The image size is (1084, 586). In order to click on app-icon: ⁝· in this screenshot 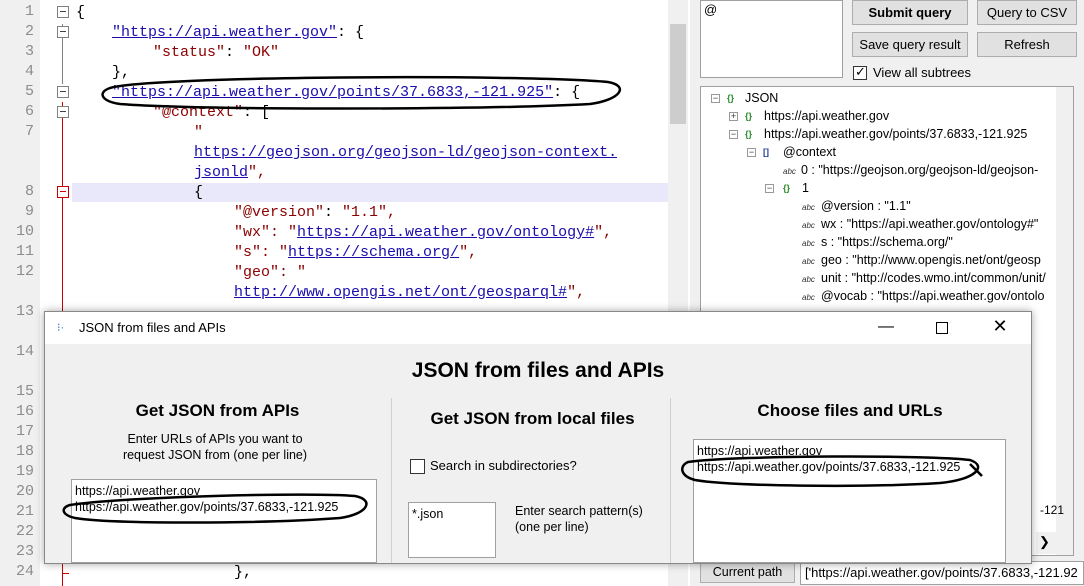, I will do `click(61, 328)`.